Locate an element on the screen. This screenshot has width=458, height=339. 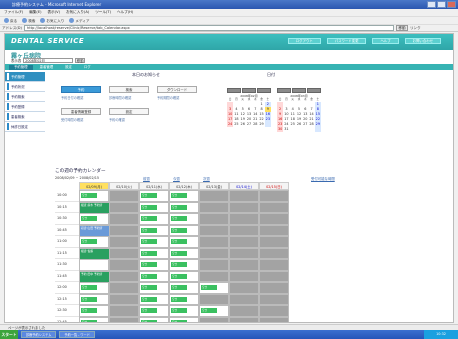
menu-favorites: お気に入り(A) is located at coordinates (77, 12).